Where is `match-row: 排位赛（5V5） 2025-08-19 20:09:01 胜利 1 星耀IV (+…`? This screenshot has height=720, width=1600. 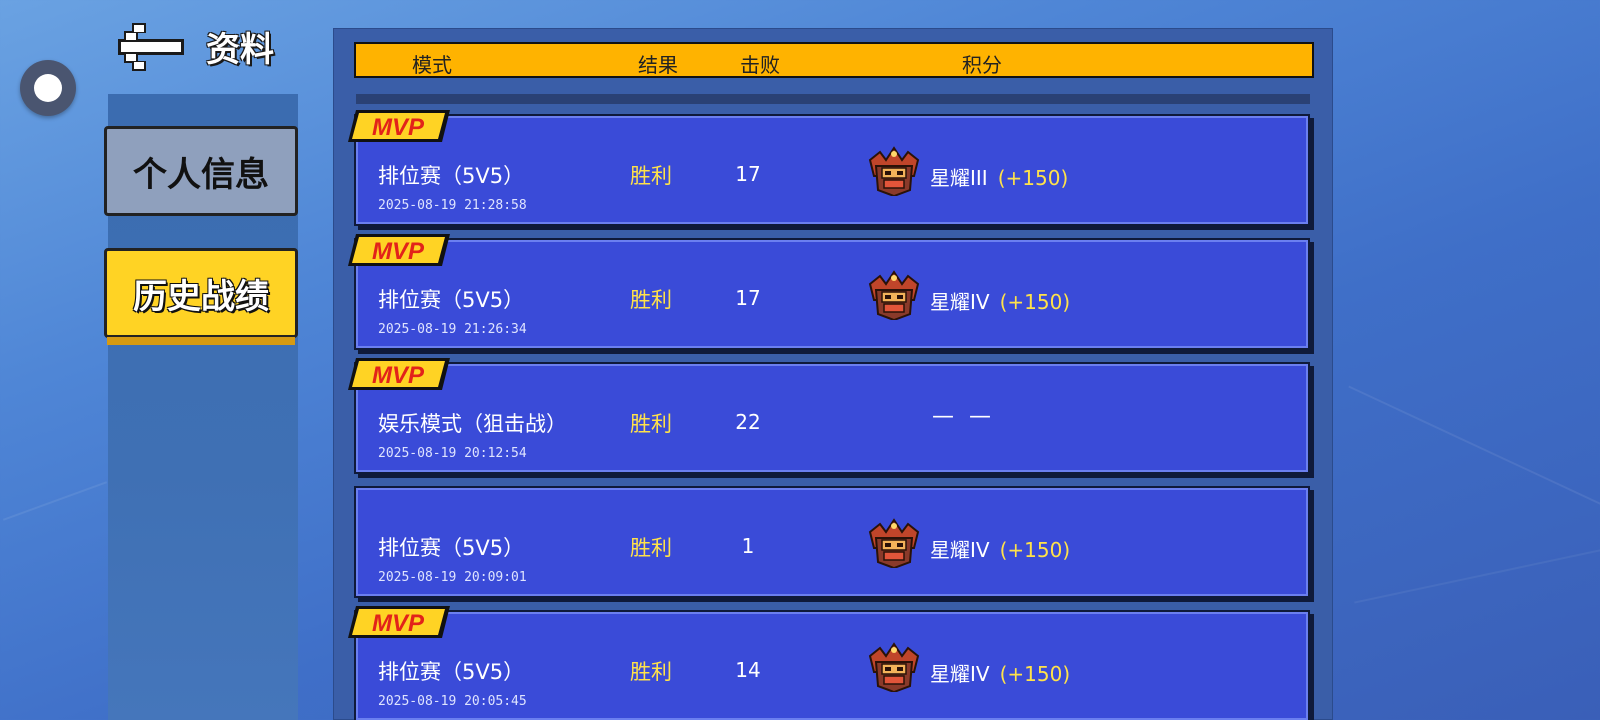
match-row: 排位赛（5V5） 2025-08-19 20:09:01 胜利 1 星耀IV (+… is located at coordinates (832, 542).